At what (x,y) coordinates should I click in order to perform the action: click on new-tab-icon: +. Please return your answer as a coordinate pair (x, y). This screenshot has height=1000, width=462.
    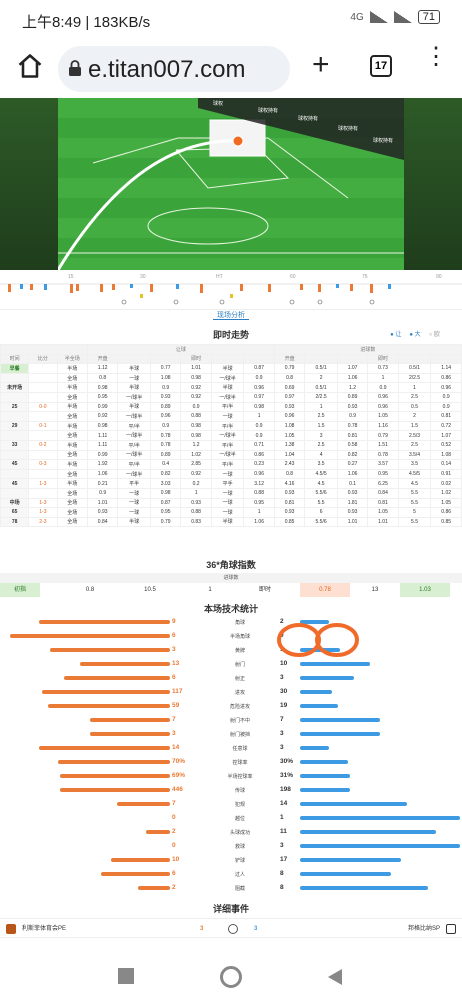
    Looking at the image, I should click on (321, 65).